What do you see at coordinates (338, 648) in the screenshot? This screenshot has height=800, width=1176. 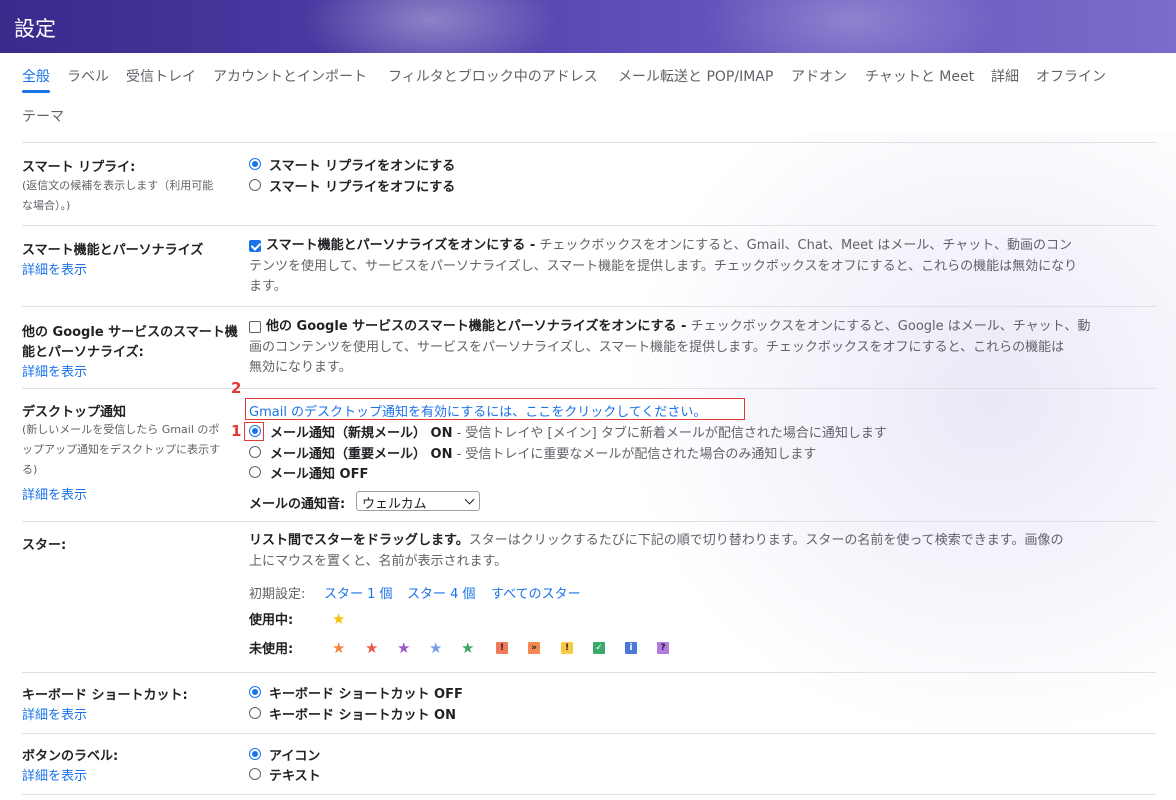 I see `orange-star-icon: ★` at bounding box center [338, 648].